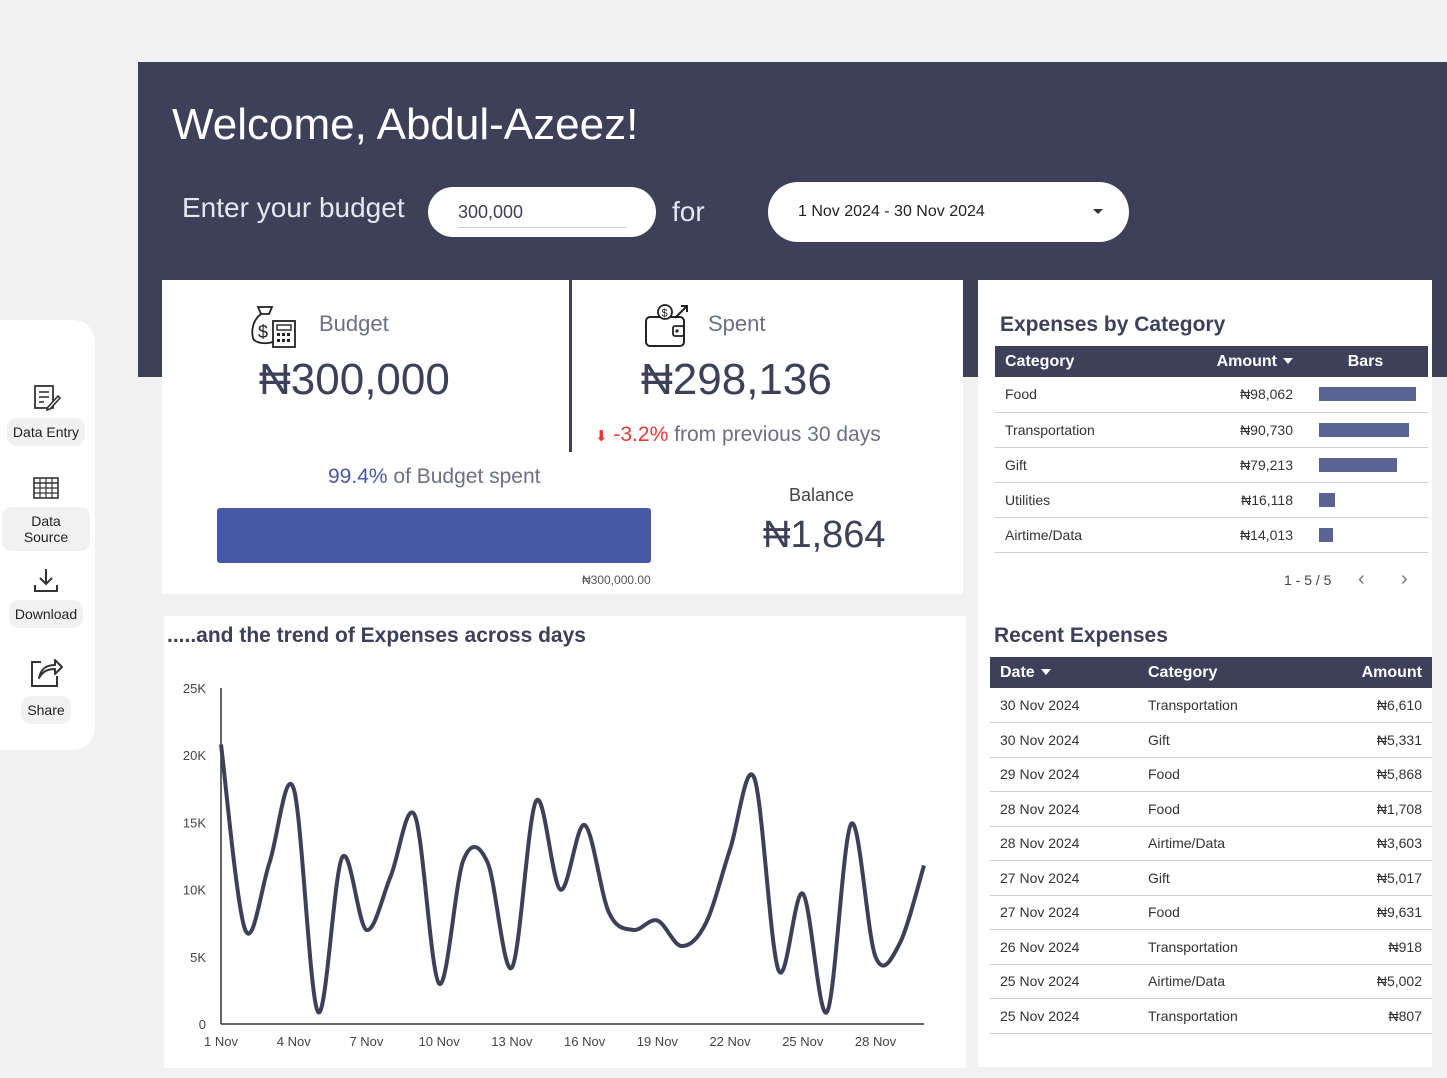 The height and width of the screenshot is (1078, 1447). What do you see at coordinates (803, 1041) in the screenshot?
I see `x-tick-label: 25 Nov` at bounding box center [803, 1041].